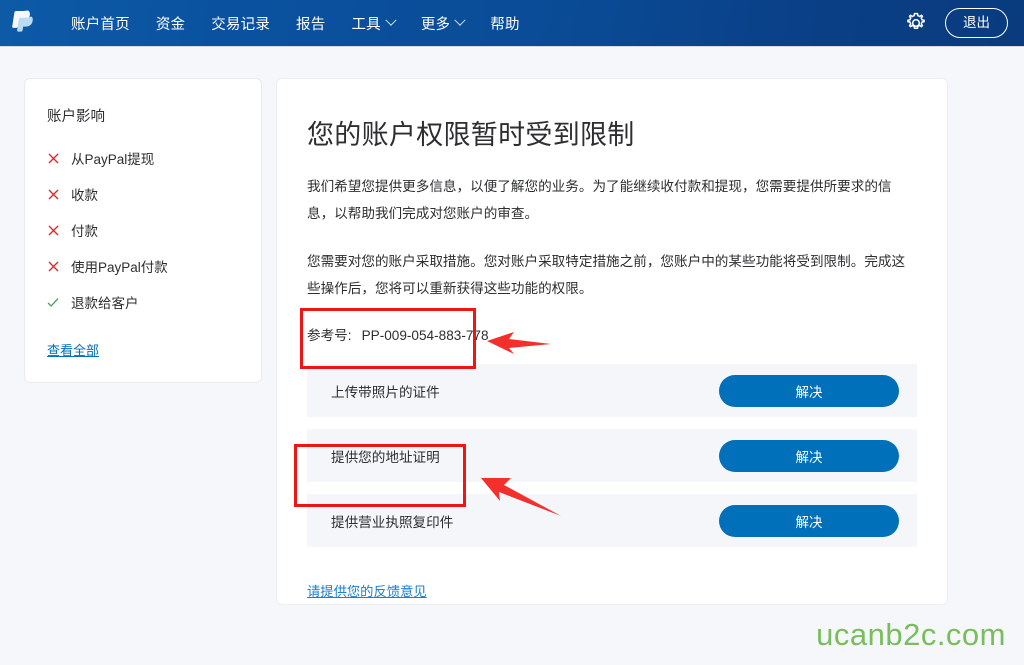 Image resolution: width=1024 pixels, height=665 pixels. Describe the element at coordinates (105, 303) in the screenshot. I see `impact-item-label: 退款给客户` at that location.